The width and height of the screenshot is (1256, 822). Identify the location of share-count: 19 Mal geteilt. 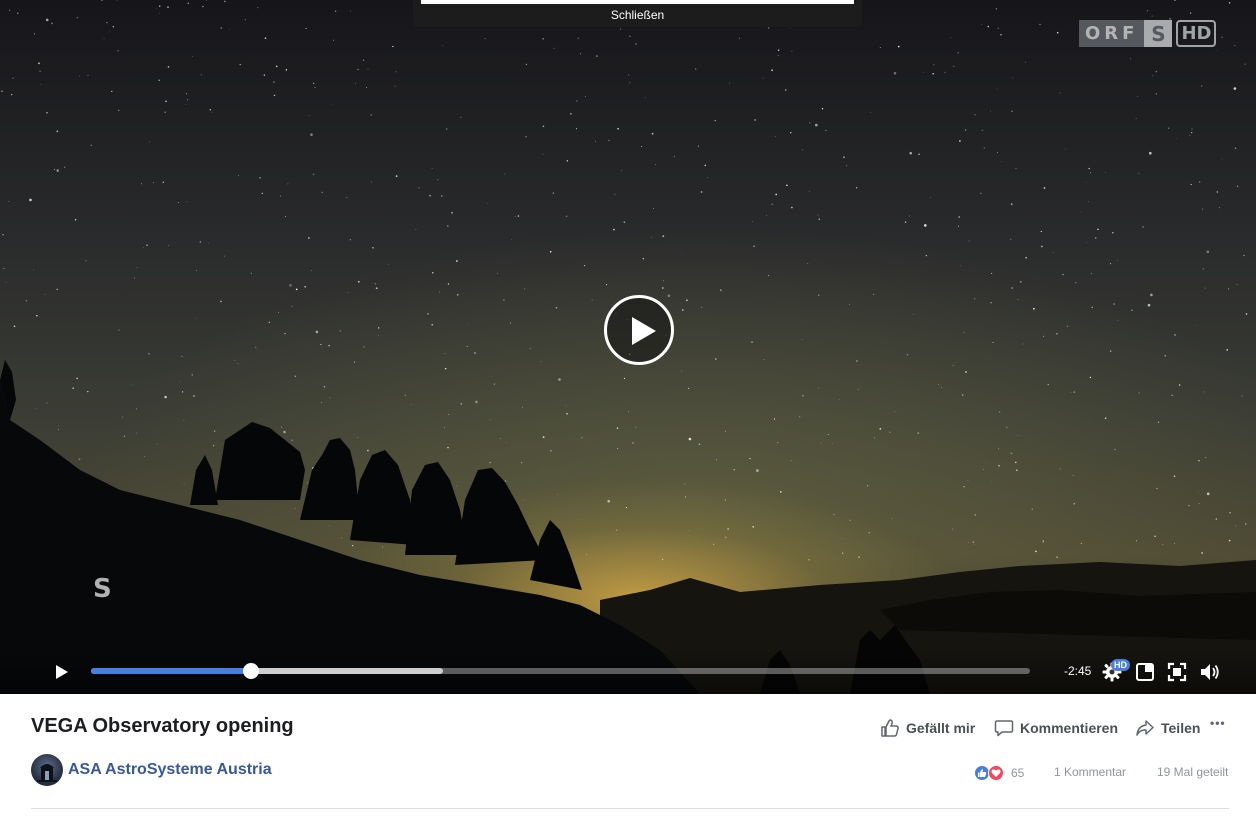
(1192, 774).